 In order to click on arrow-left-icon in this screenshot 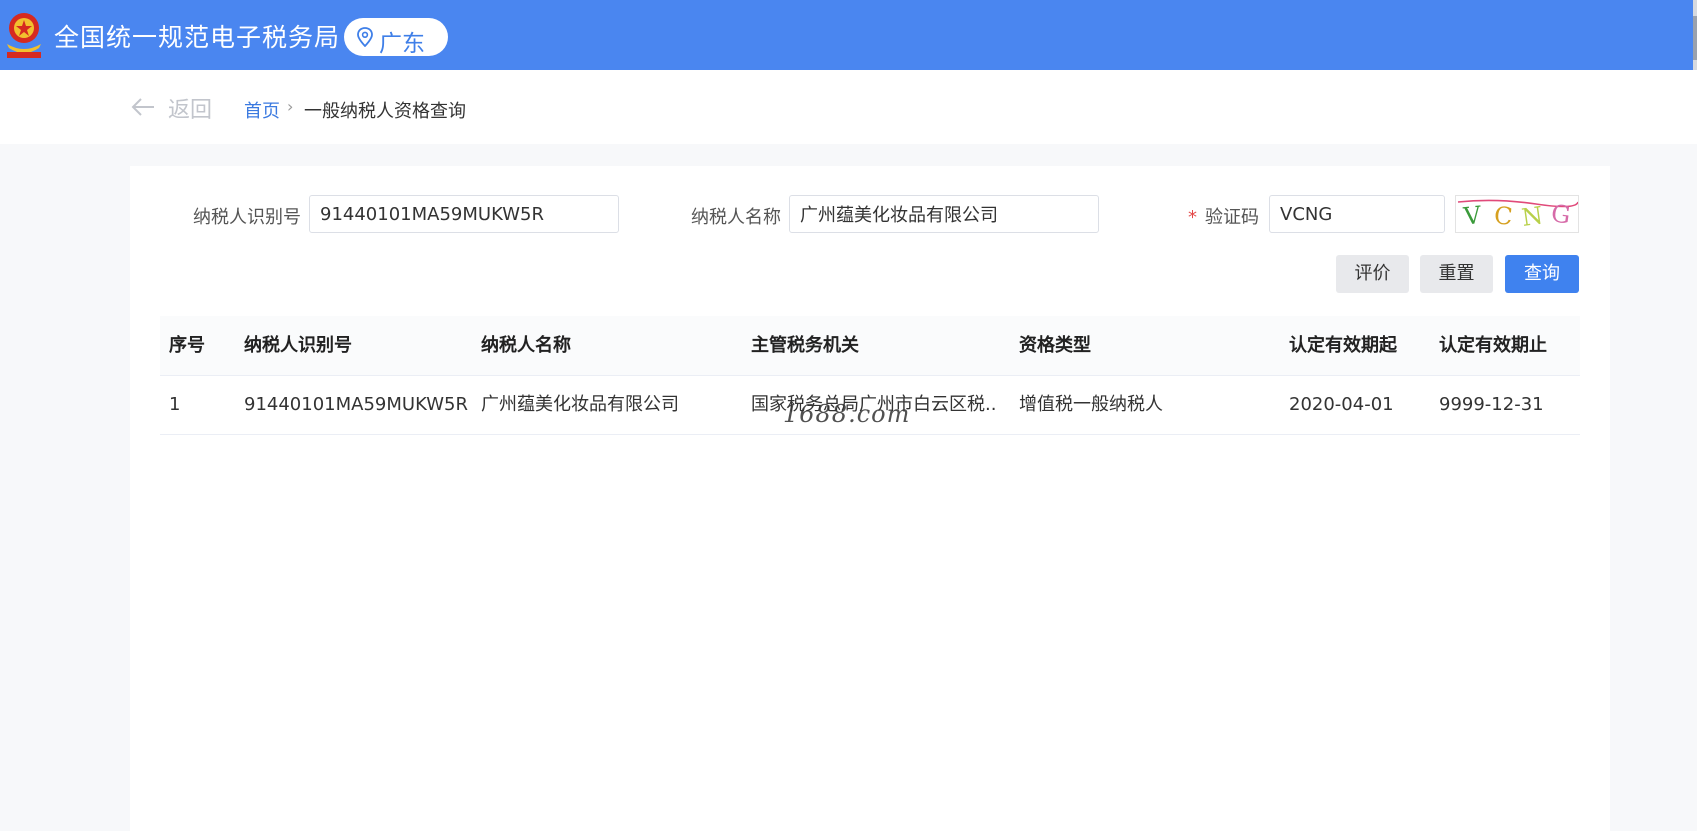, I will do `click(142, 107)`.